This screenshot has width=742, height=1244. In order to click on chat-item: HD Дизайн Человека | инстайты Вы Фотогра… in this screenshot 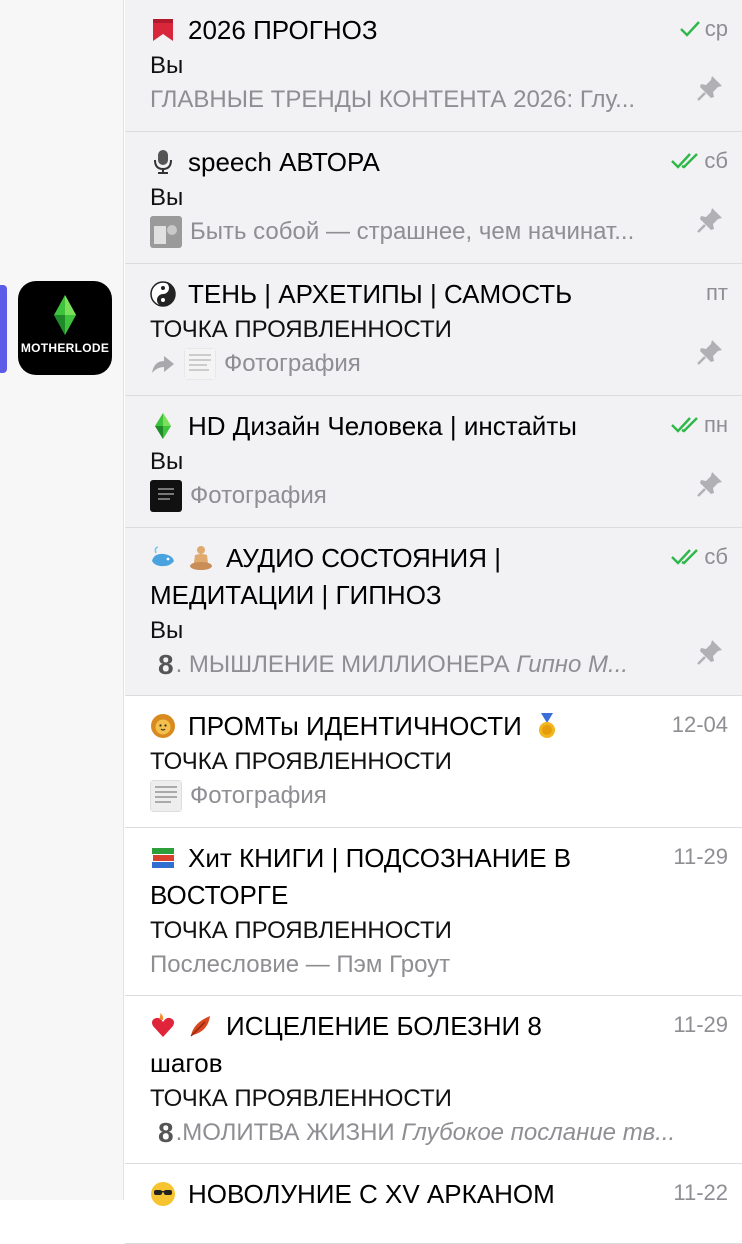, I will do `click(433, 462)`.